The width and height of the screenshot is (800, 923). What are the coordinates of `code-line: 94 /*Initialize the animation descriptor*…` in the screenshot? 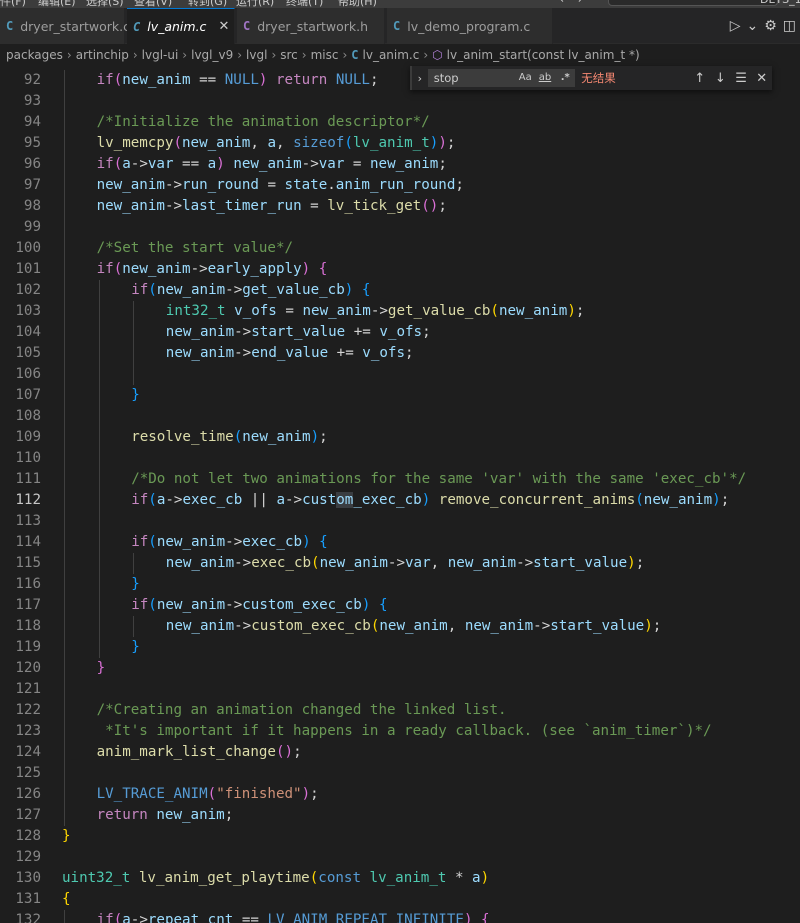 It's located at (400, 122).